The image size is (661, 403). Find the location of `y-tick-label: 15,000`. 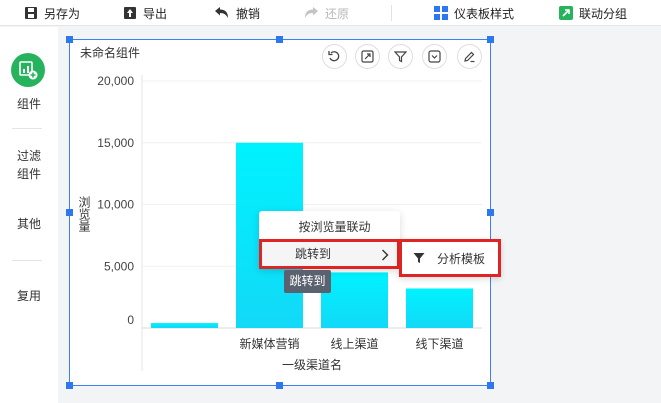

y-tick-label: 15,000 is located at coordinates (115, 143).